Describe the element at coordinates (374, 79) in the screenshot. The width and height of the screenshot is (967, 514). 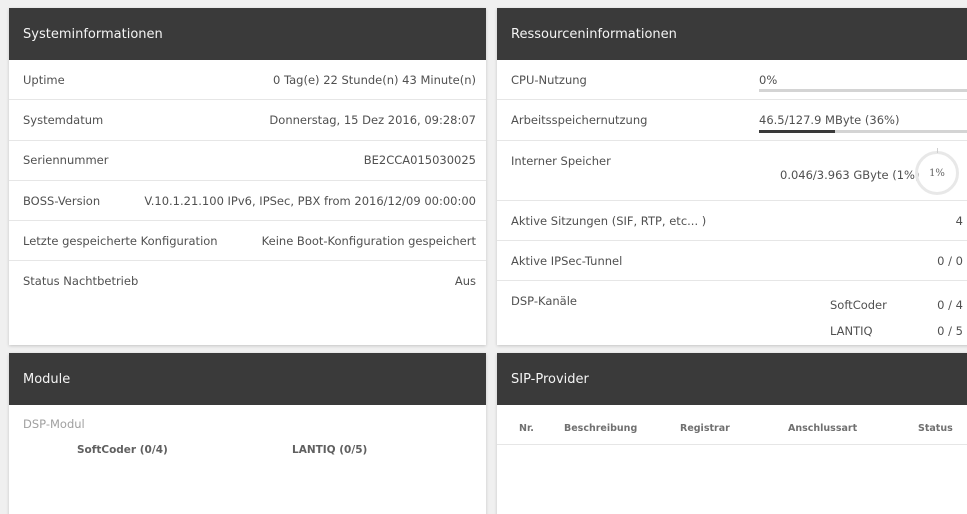
I see `uptime-value: 0 Tag(e) 22 Stunde(n) 43 Minute(n)` at that location.